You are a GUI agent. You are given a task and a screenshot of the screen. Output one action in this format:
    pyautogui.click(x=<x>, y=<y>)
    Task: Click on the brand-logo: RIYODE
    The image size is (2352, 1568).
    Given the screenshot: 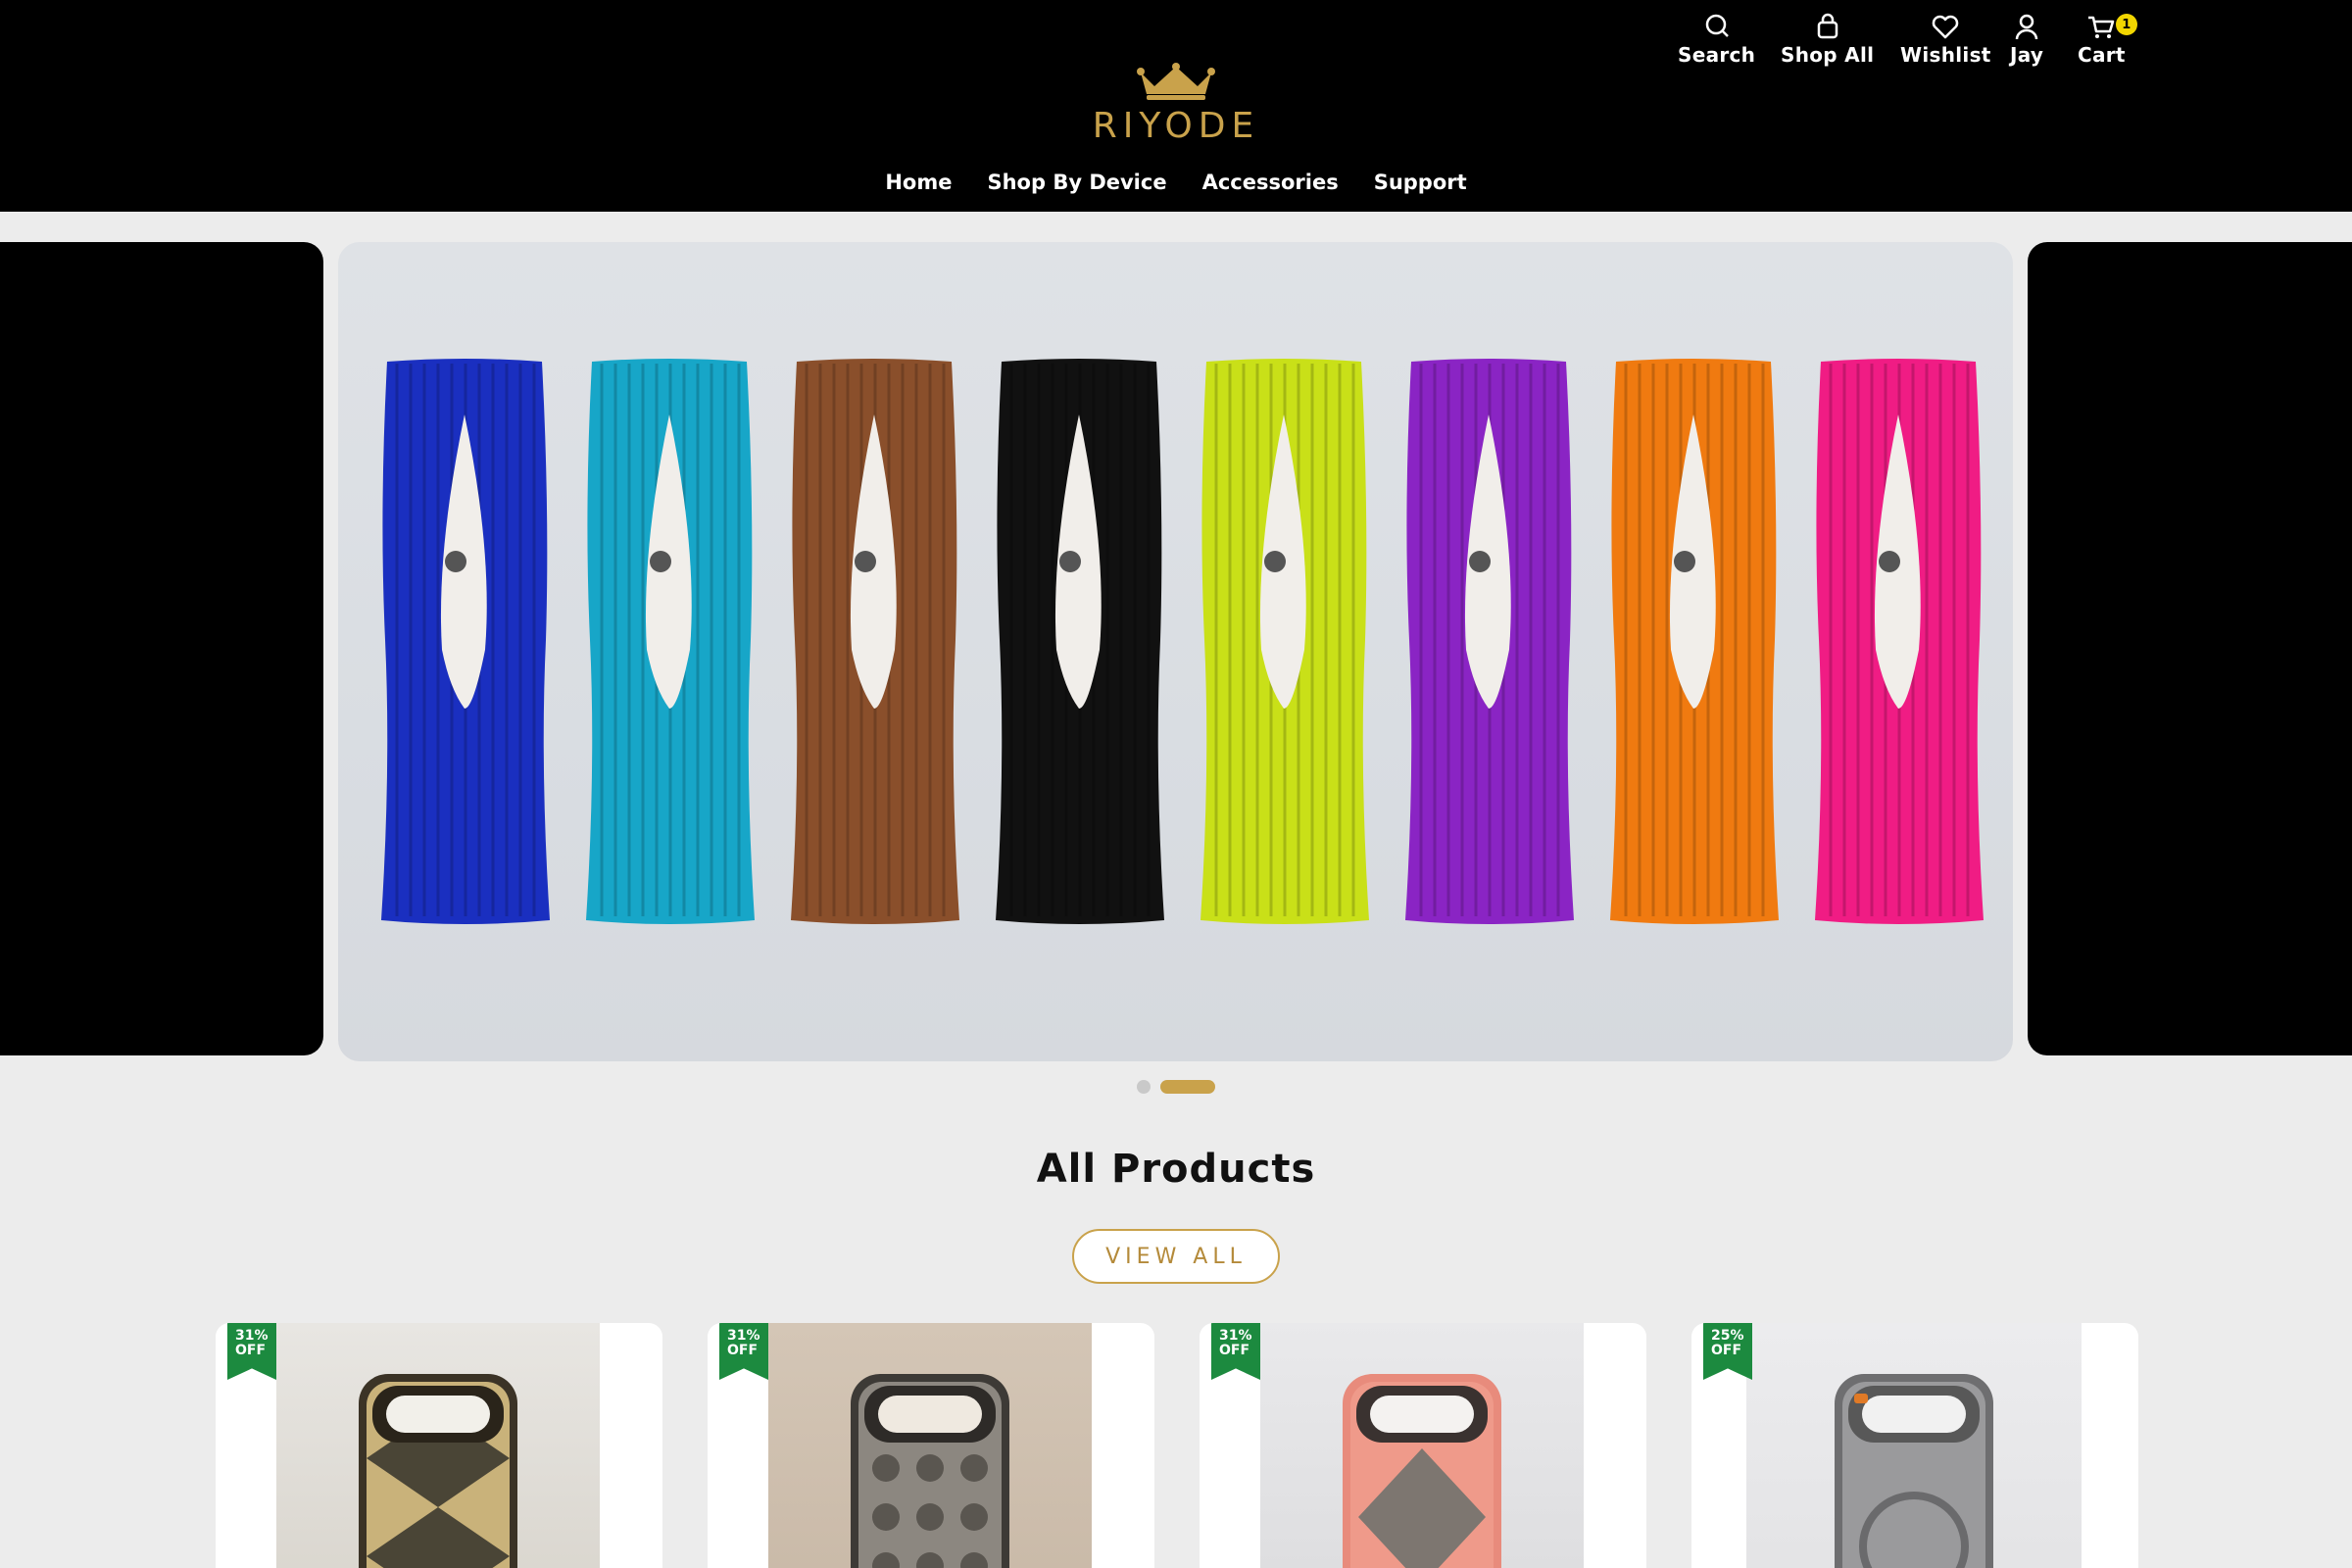 What is the action you would take?
    pyautogui.click(x=1176, y=107)
    